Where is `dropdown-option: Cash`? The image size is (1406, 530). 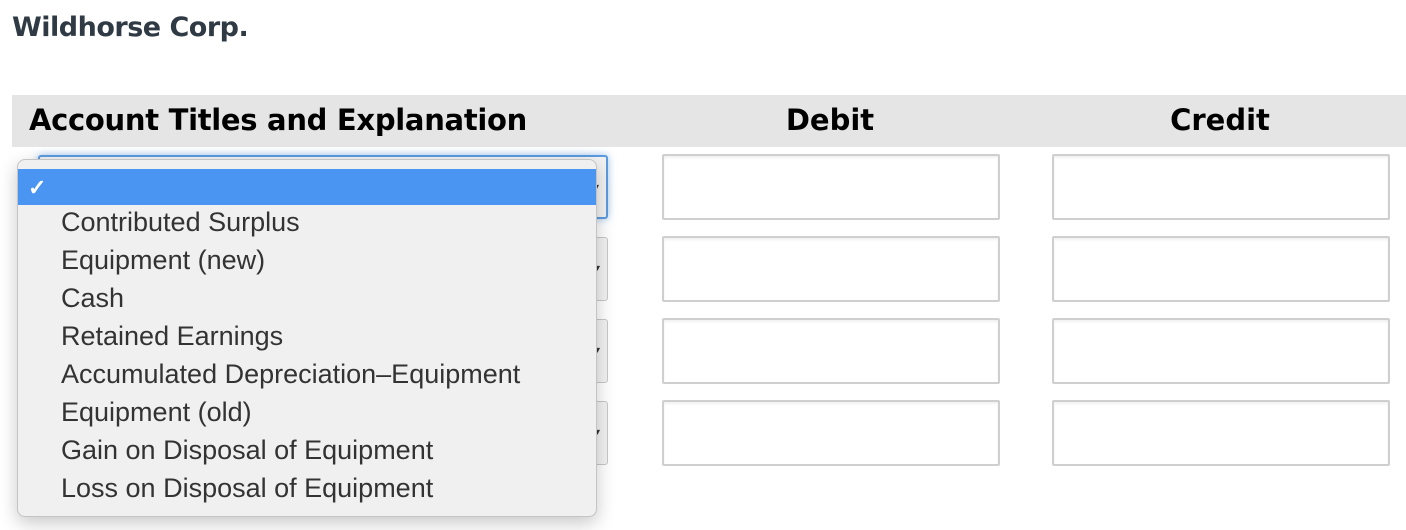 dropdown-option: Cash is located at coordinates (307, 298).